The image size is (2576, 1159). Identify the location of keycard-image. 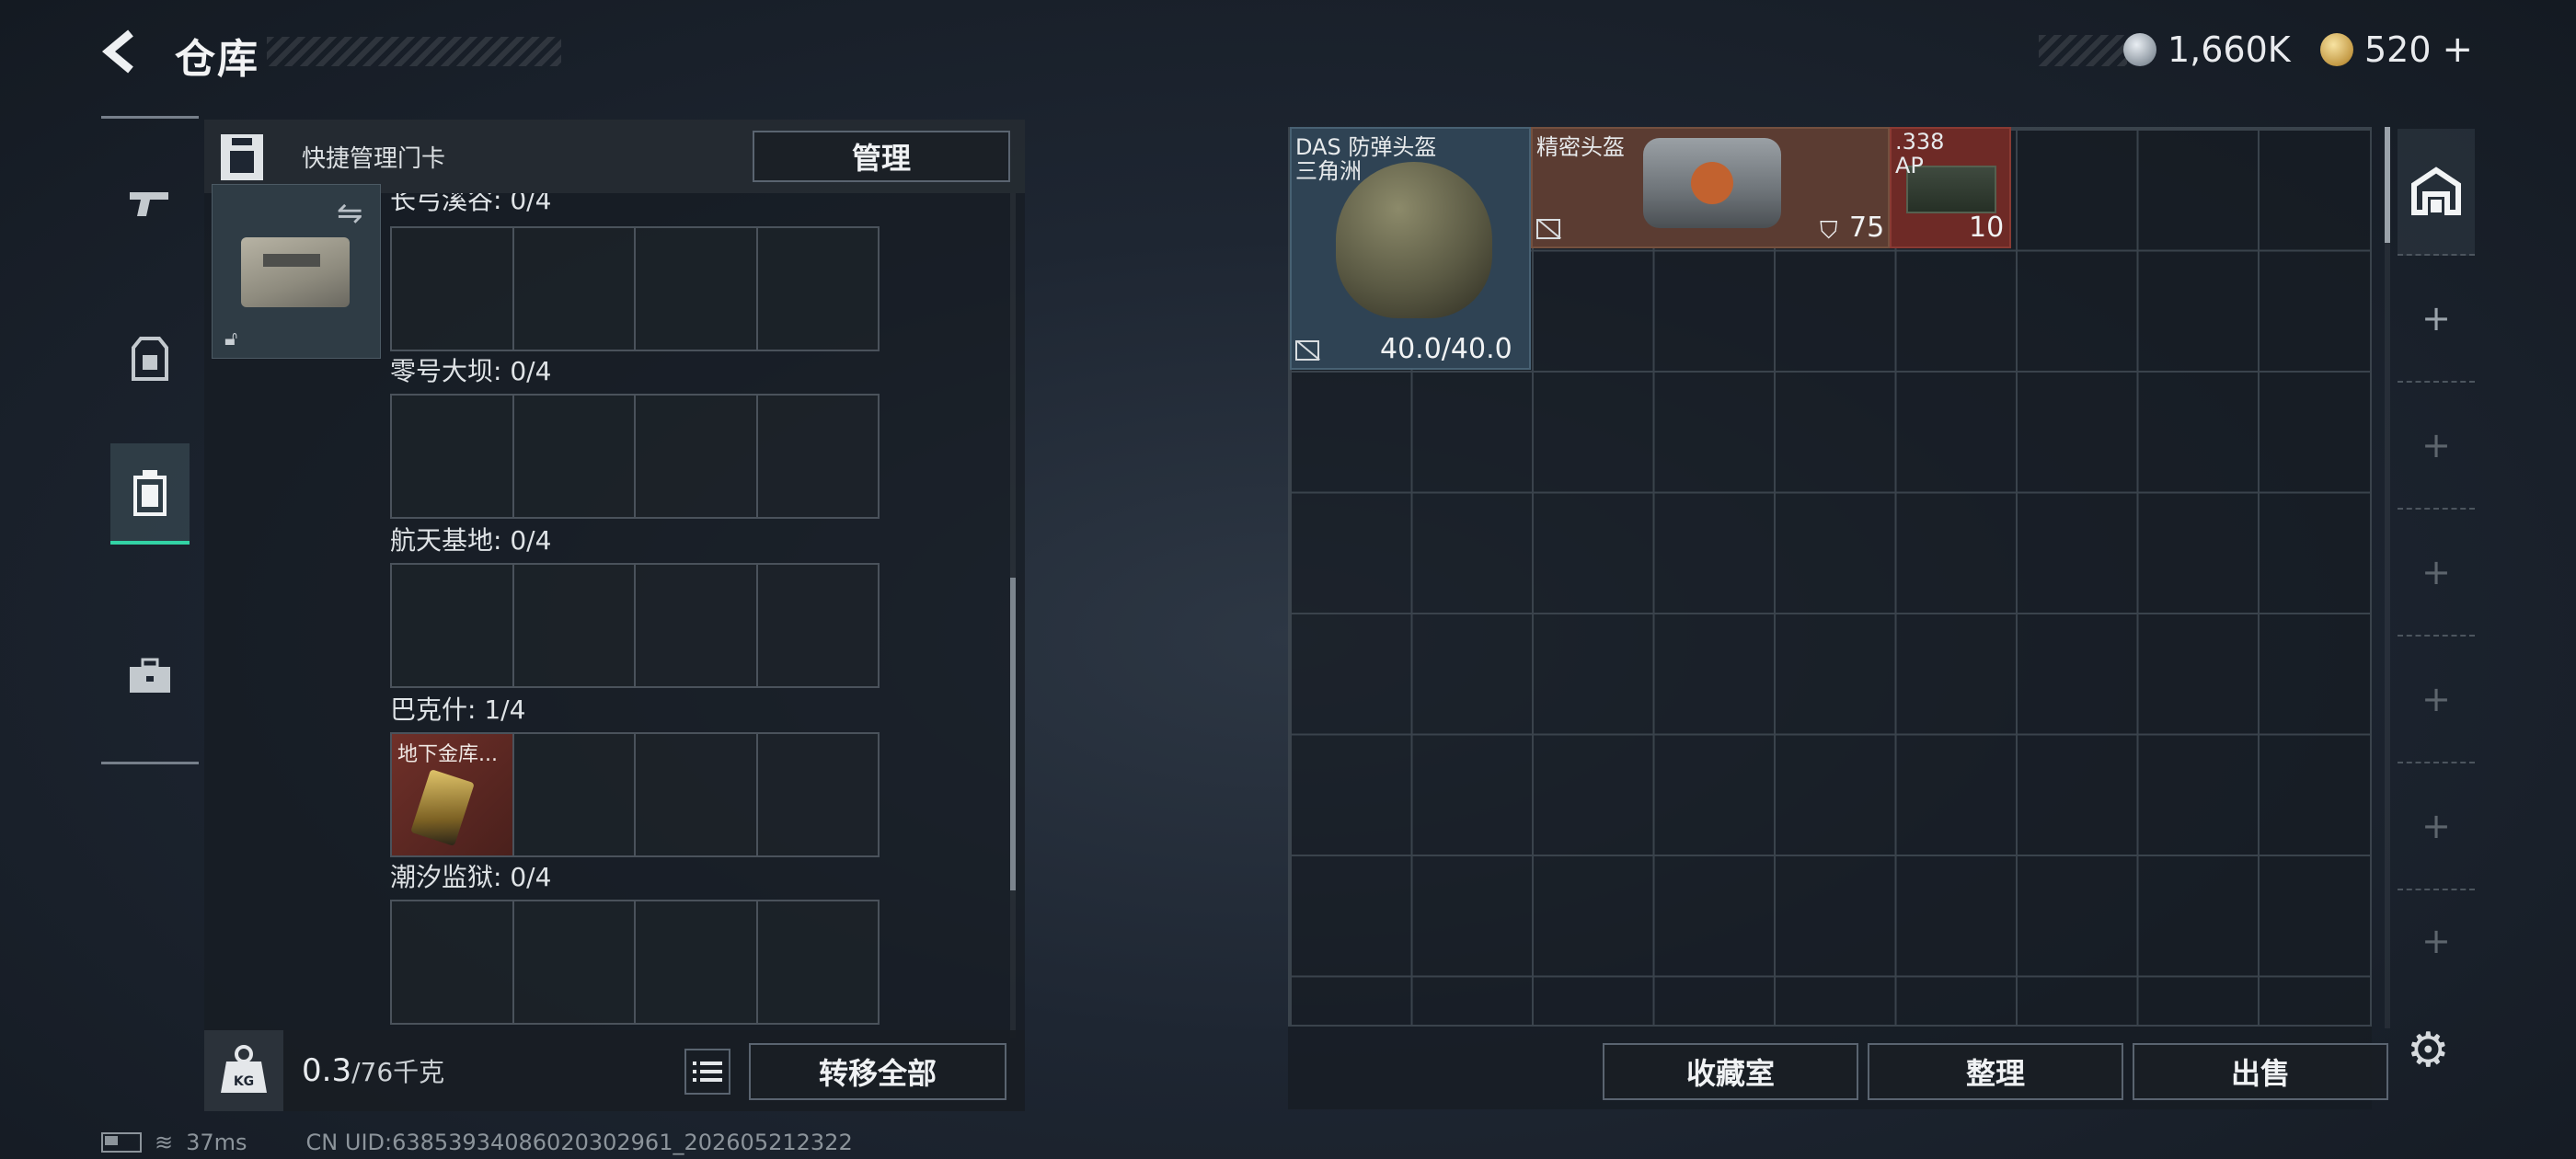
(442, 807).